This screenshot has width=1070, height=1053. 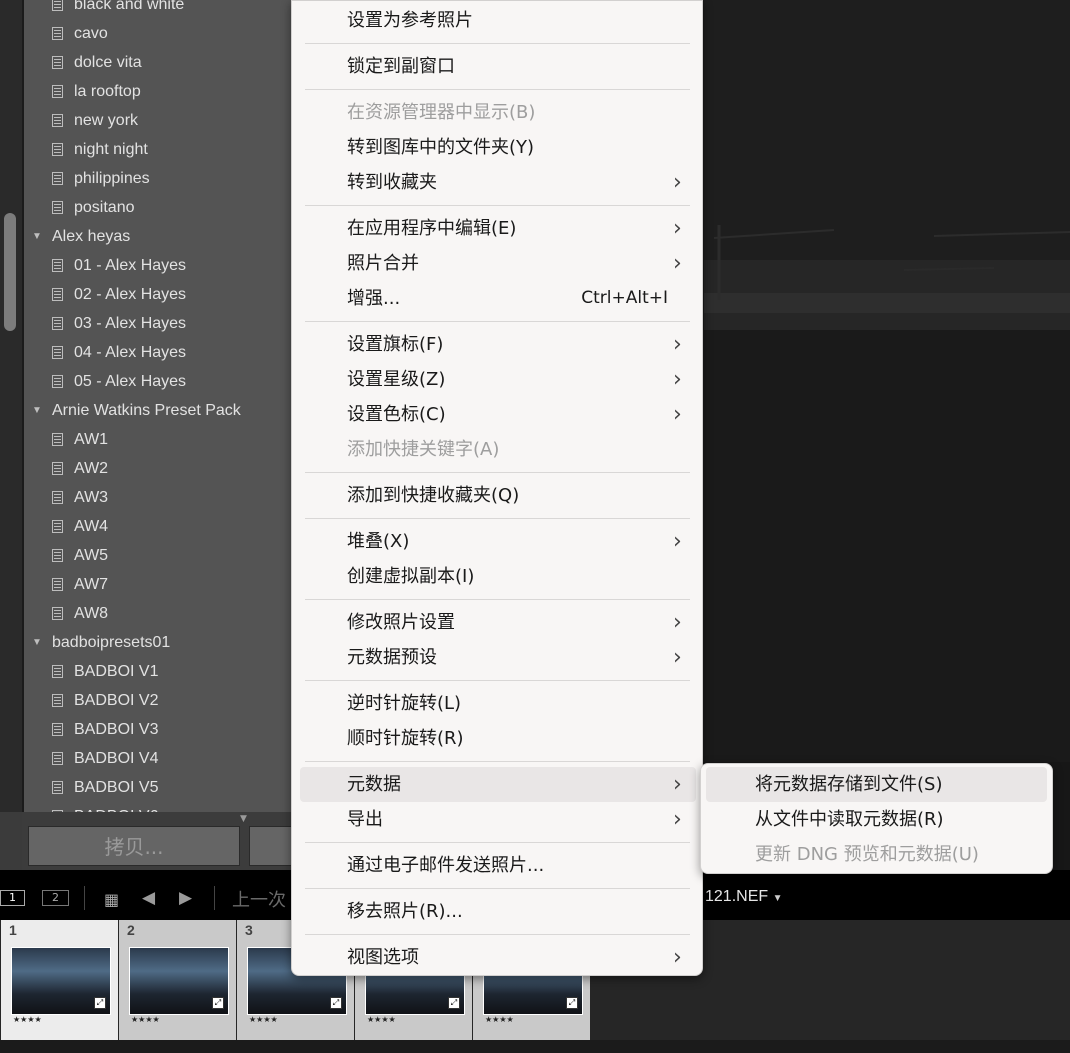 What do you see at coordinates (96, 91) in the screenshot?
I see `preset-item: la rooftop` at bounding box center [96, 91].